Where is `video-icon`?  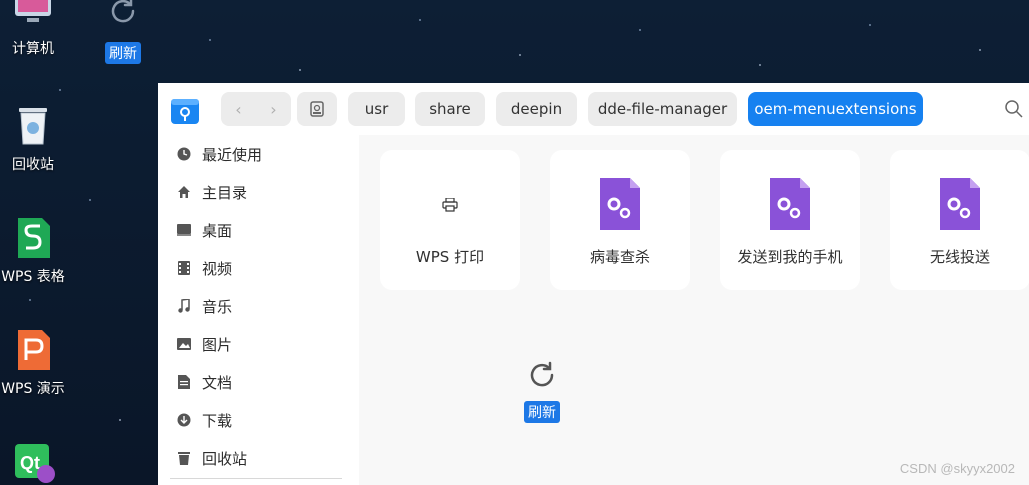 video-icon is located at coordinates (184, 268).